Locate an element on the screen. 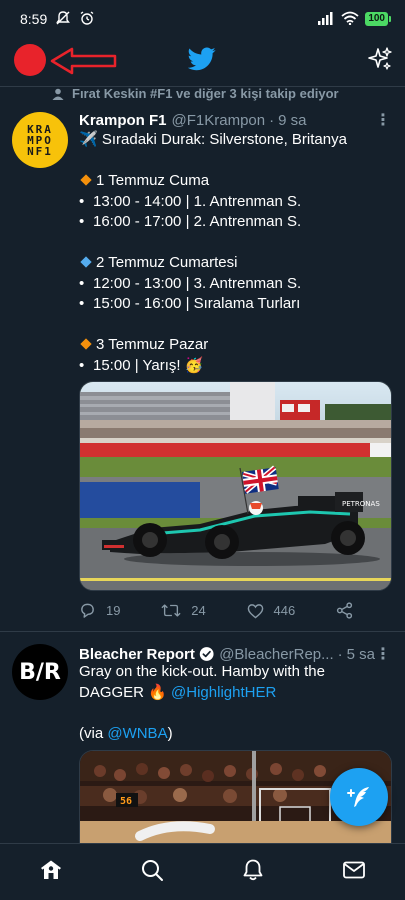  twitter-bird-icon is located at coordinates (202, 59).